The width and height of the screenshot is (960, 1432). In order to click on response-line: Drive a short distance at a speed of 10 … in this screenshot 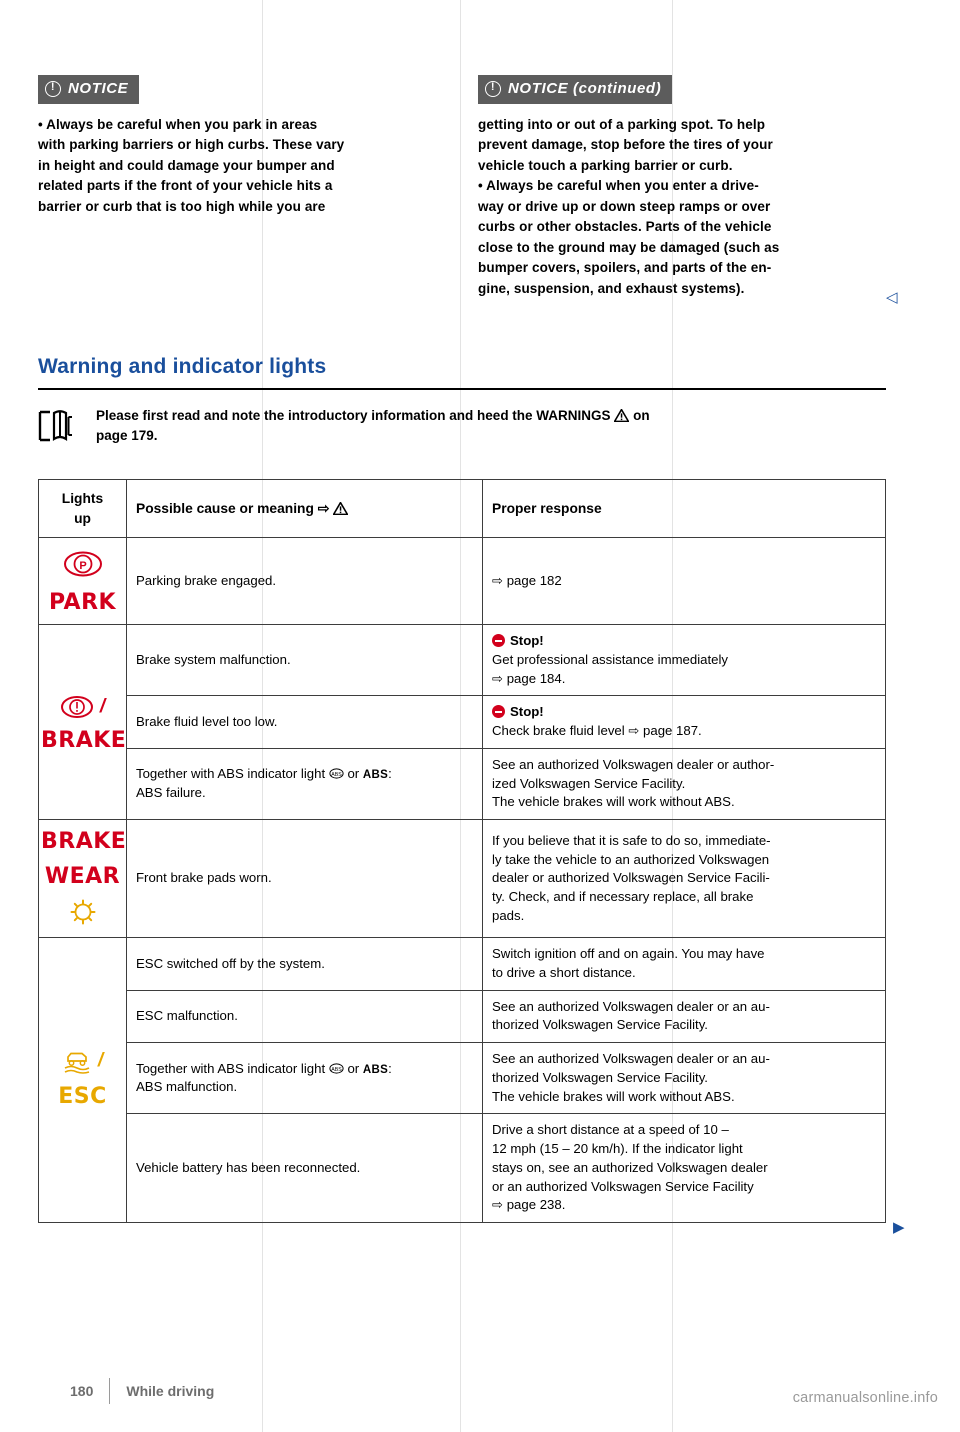, I will do `click(610, 1130)`.